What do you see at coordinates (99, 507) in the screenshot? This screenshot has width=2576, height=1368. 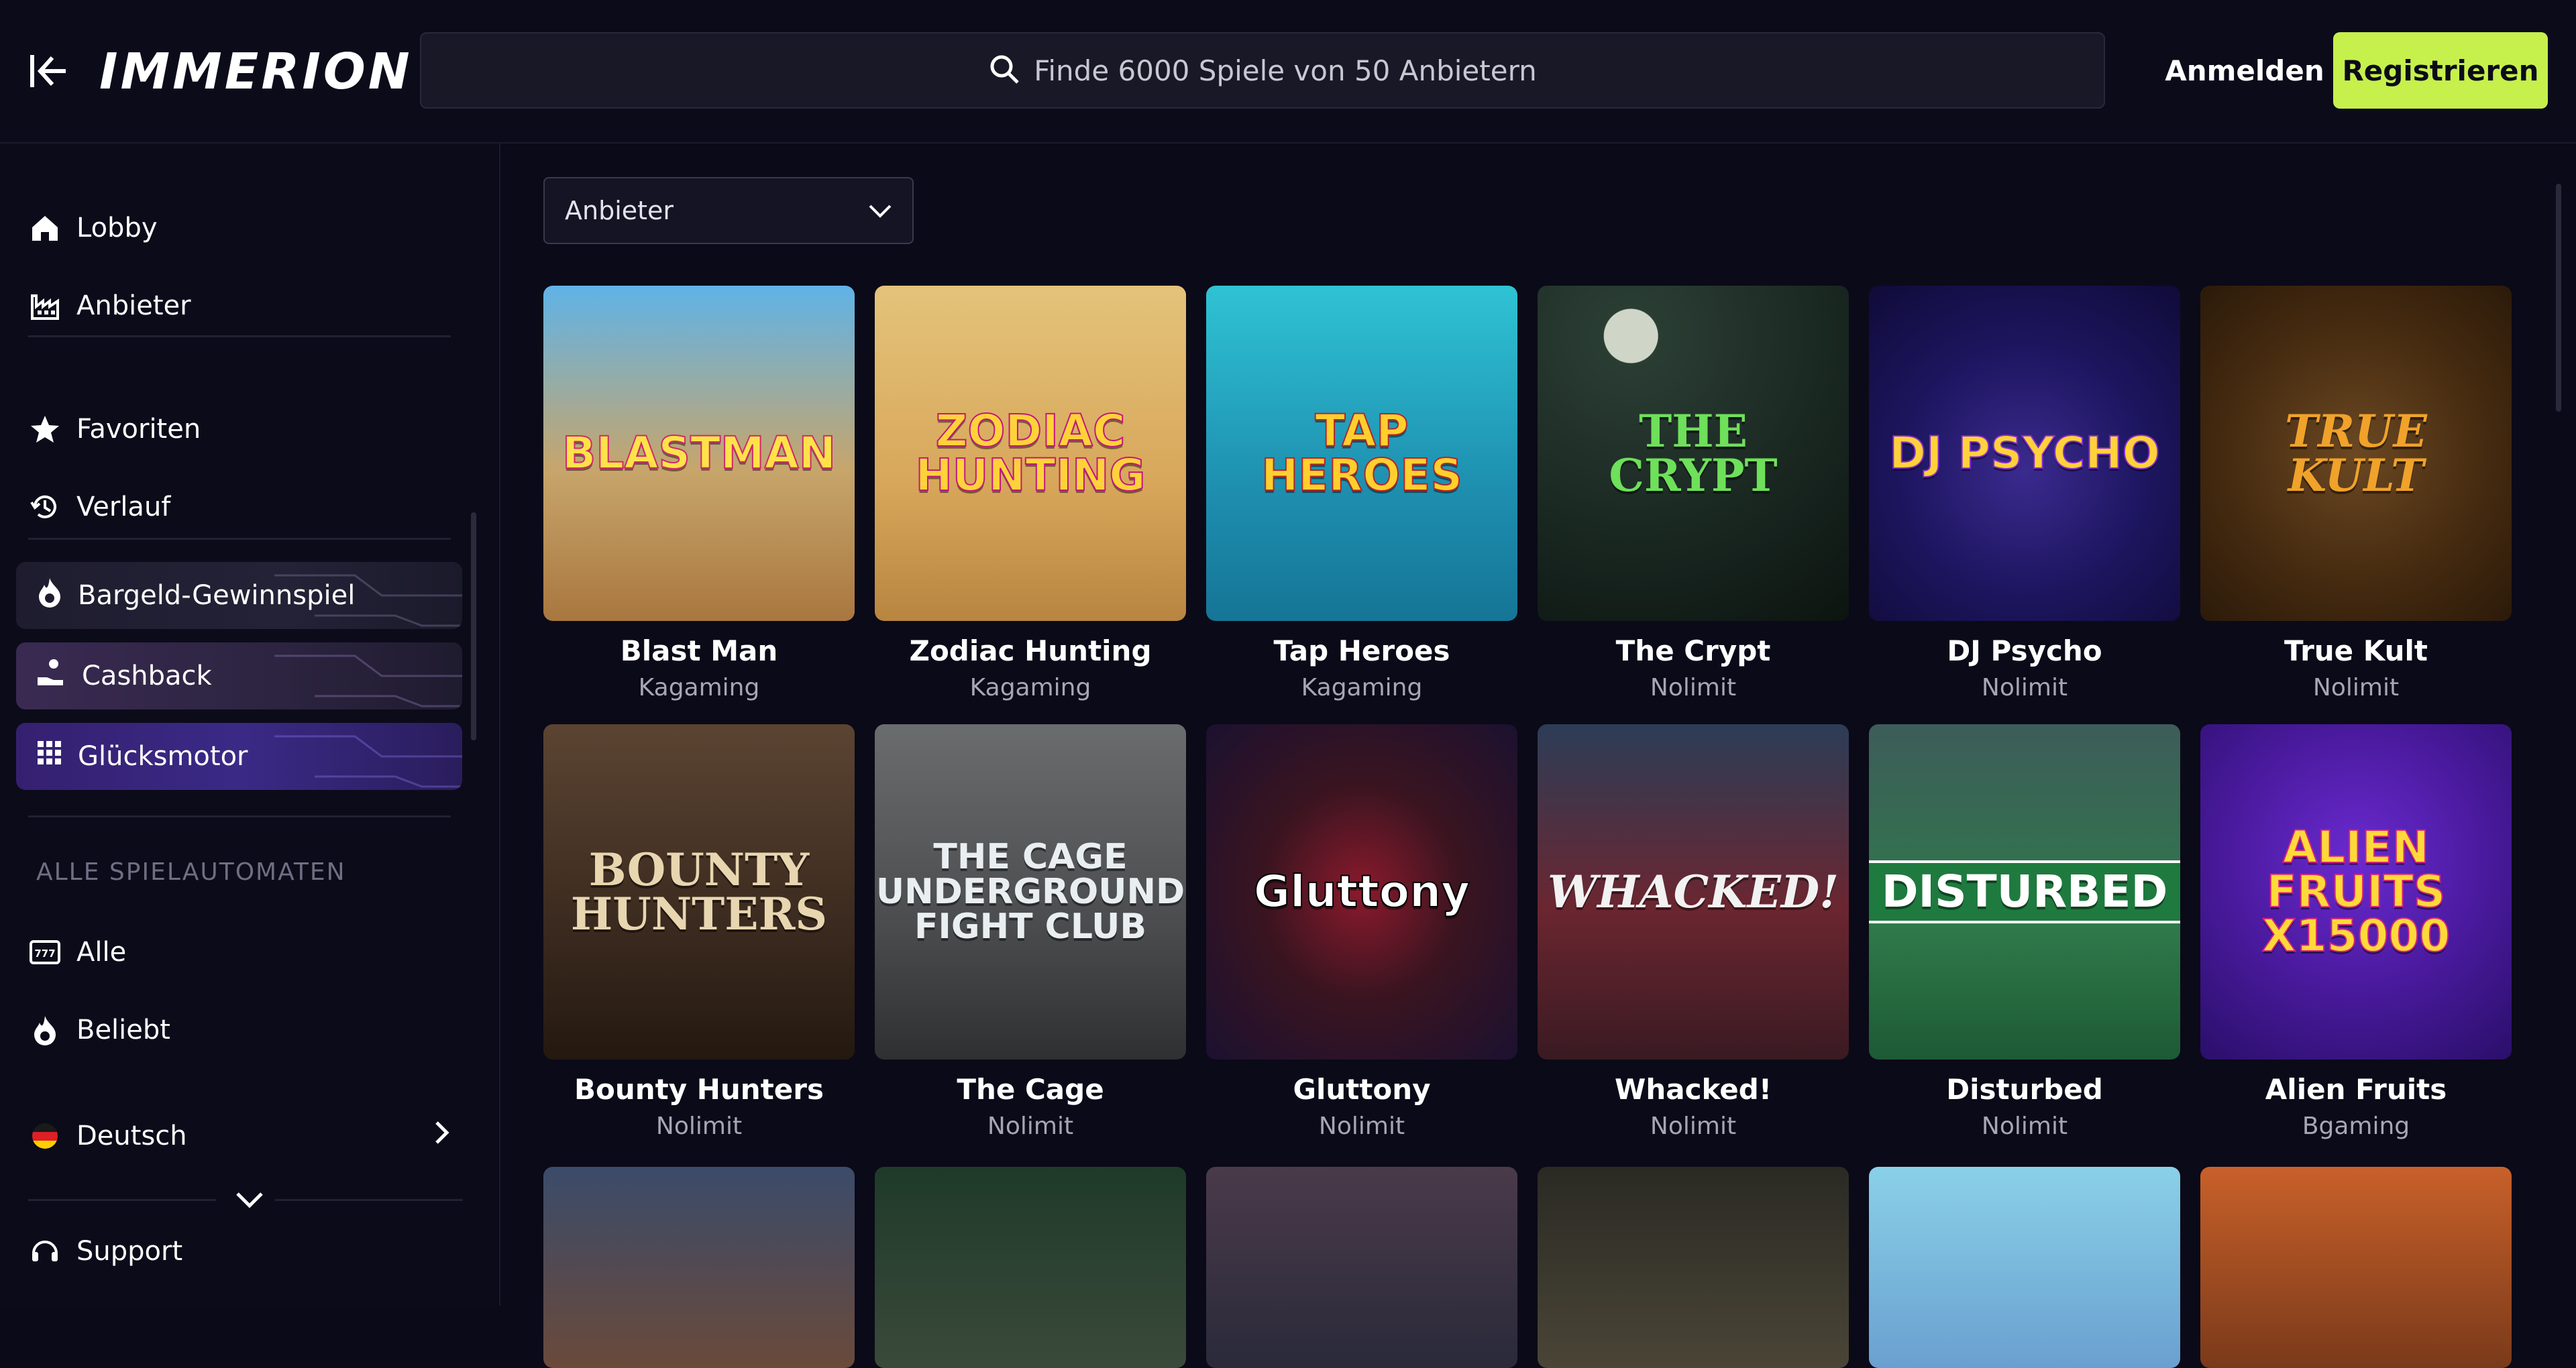 I see `sidebar-item-verlauf: Verlauf` at bounding box center [99, 507].